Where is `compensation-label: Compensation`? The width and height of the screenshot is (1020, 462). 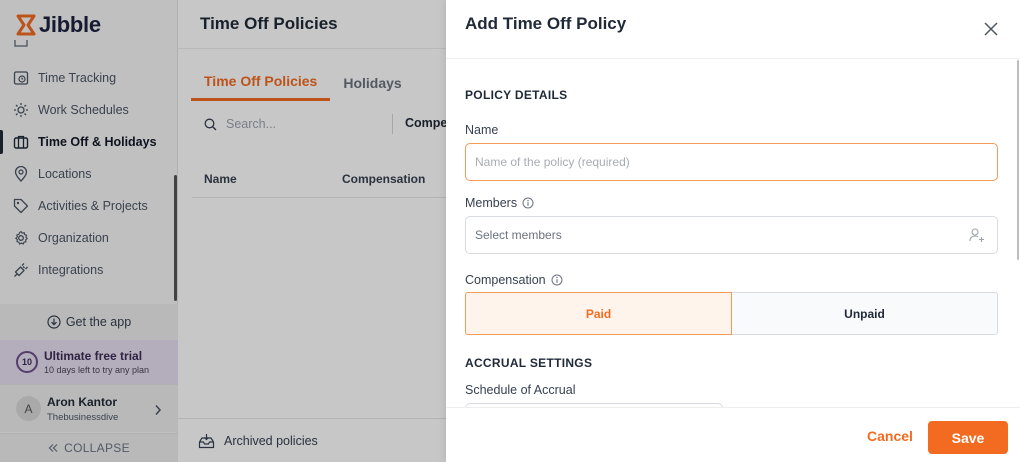 compensation-label: Compensation is located at coordinates (514, 280).